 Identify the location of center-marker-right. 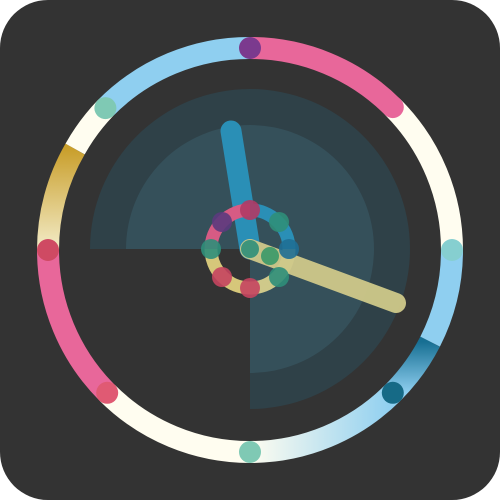
(270, 256).